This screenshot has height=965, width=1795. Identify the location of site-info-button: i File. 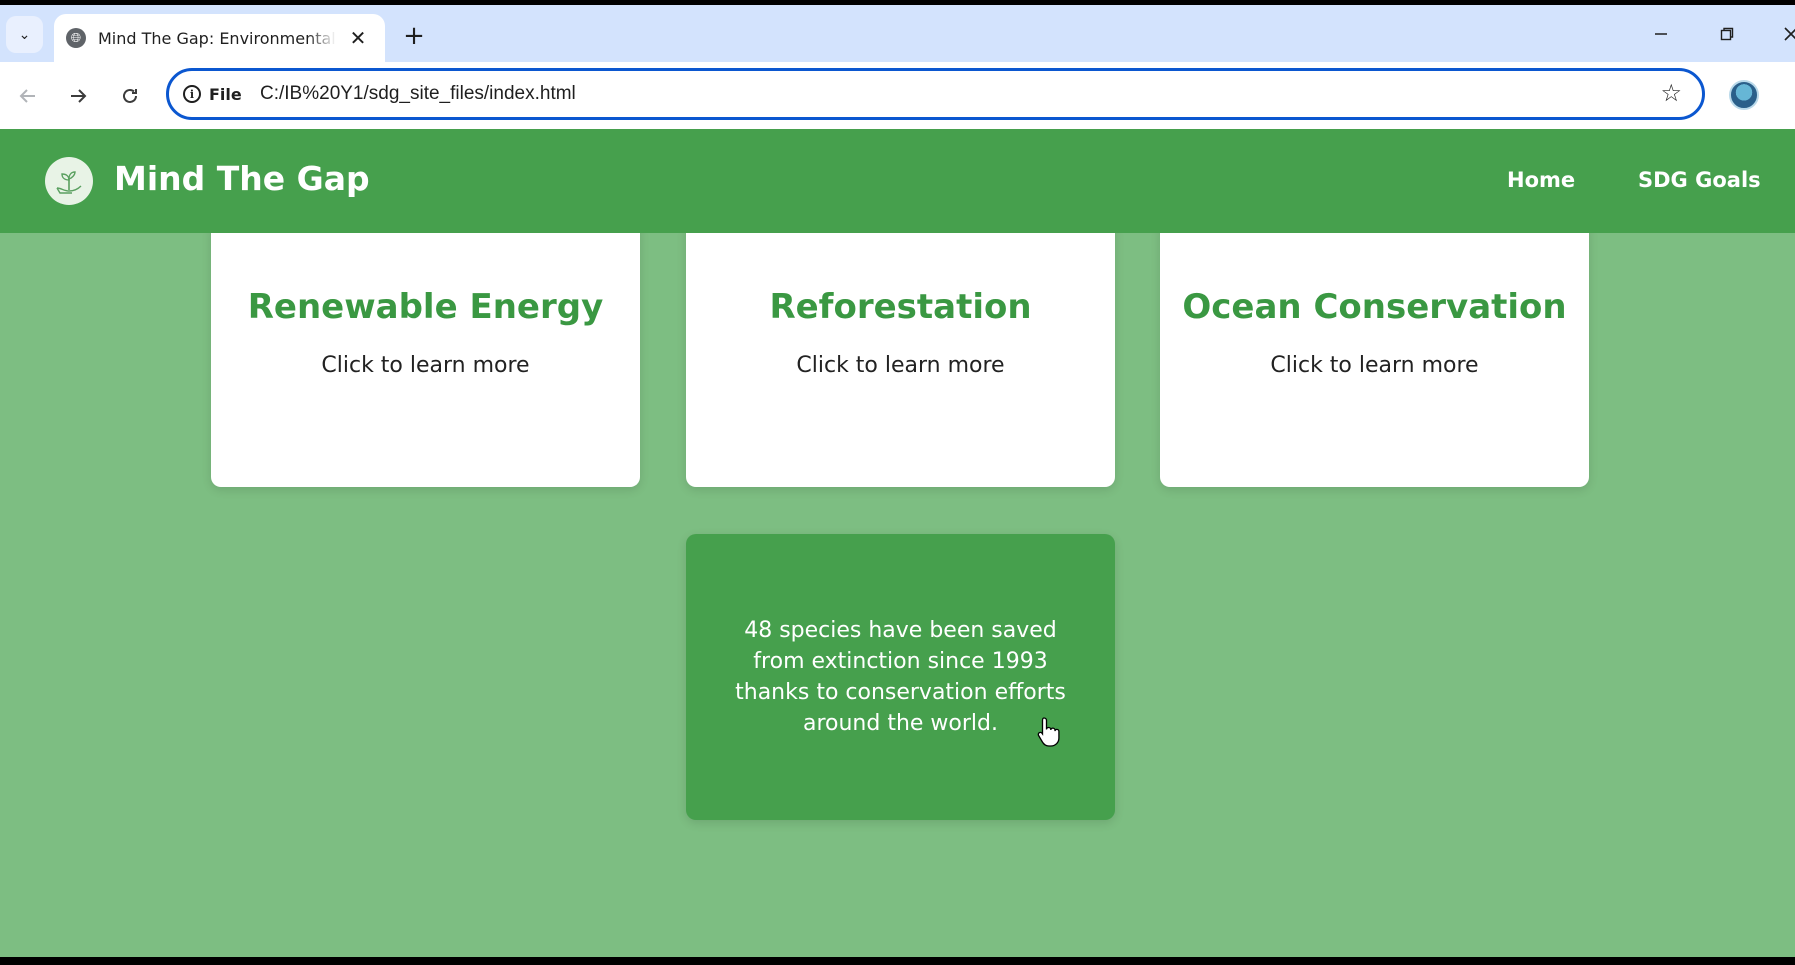
(212, 94).